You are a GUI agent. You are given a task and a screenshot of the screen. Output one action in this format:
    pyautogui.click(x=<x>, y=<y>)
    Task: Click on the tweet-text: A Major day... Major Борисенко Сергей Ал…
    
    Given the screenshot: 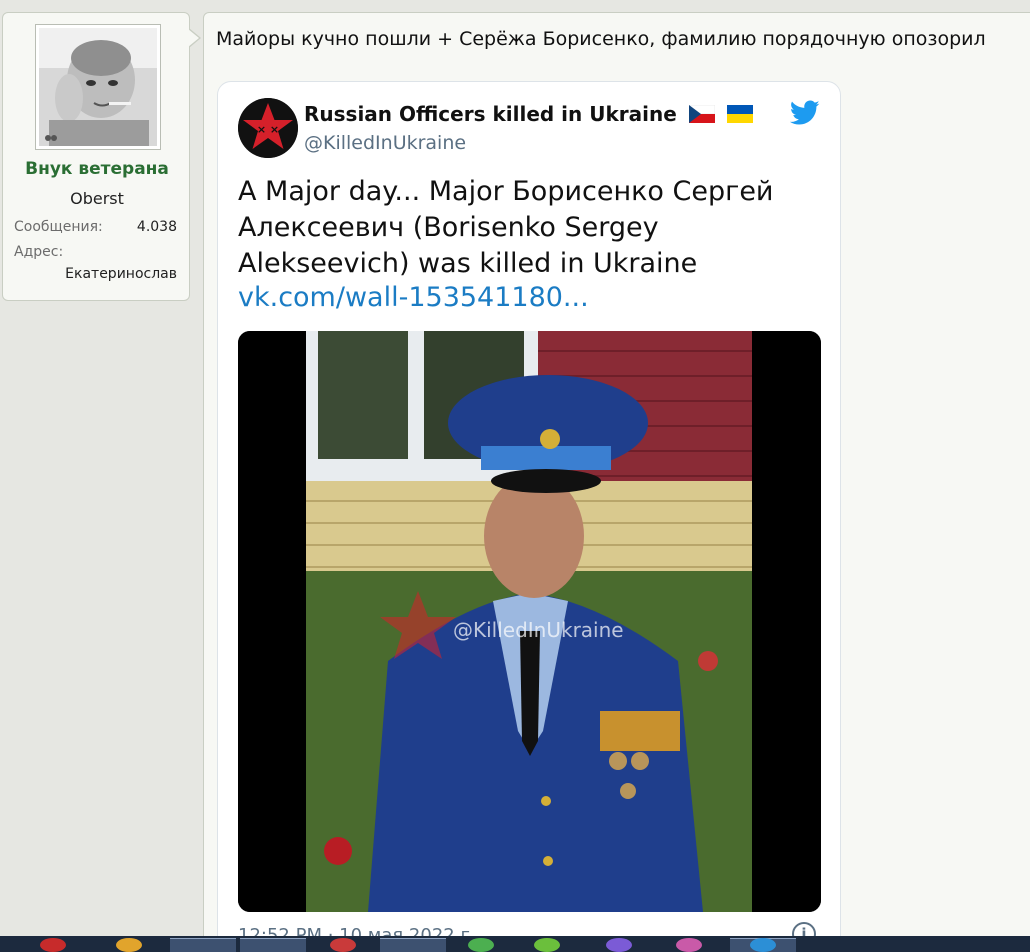 What is the action you would take?
    pyautogui.click(x=506, y=227)
    